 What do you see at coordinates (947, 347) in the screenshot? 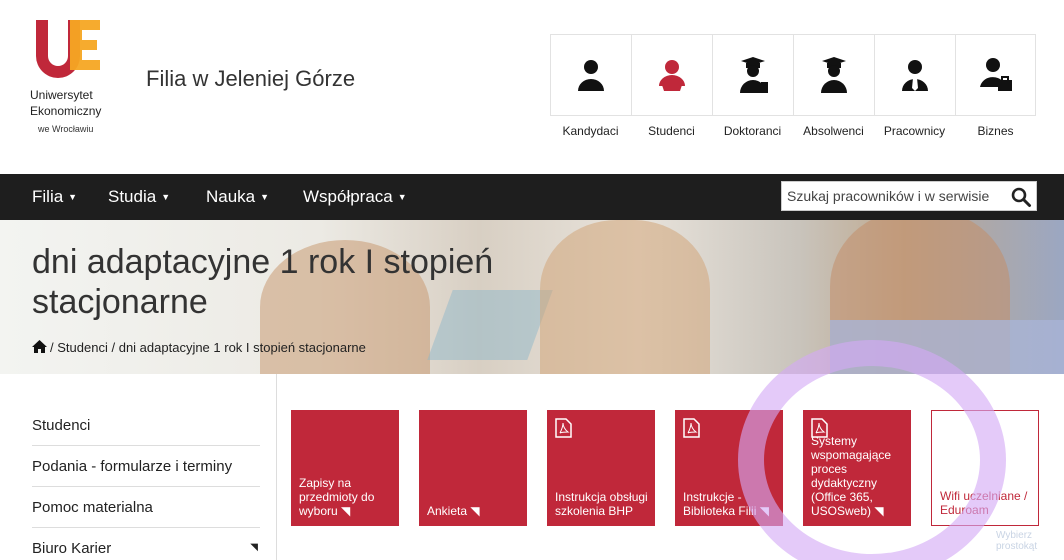
I see `hero-photo-detail` at bounding box center [947, 347].